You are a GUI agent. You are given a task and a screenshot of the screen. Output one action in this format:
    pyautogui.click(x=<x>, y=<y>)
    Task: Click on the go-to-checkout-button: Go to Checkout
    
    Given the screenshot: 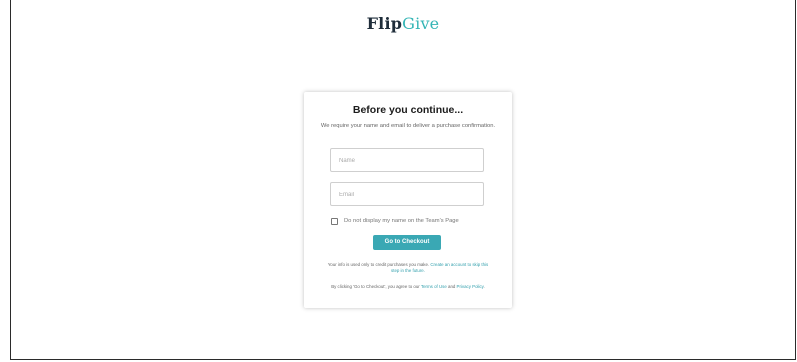 What is the action you would take?
    pyautogui.click(x=407, y=242)
    